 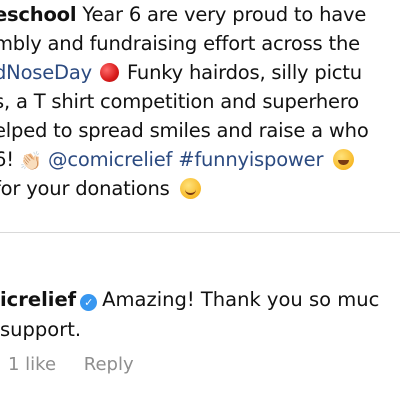 I want to click on caption-line-4: s, a T shirt competition and superhero, so click(x=200, y=101).